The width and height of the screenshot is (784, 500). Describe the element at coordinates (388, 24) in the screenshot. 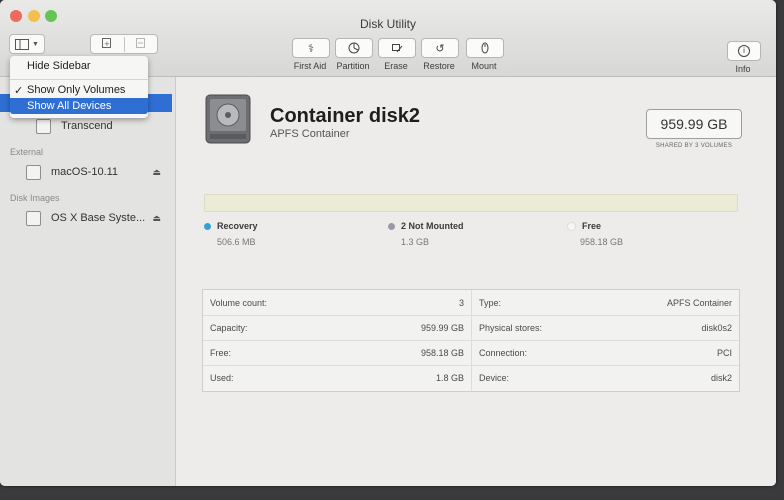

I see `window-title: Disk Utility` at that location.